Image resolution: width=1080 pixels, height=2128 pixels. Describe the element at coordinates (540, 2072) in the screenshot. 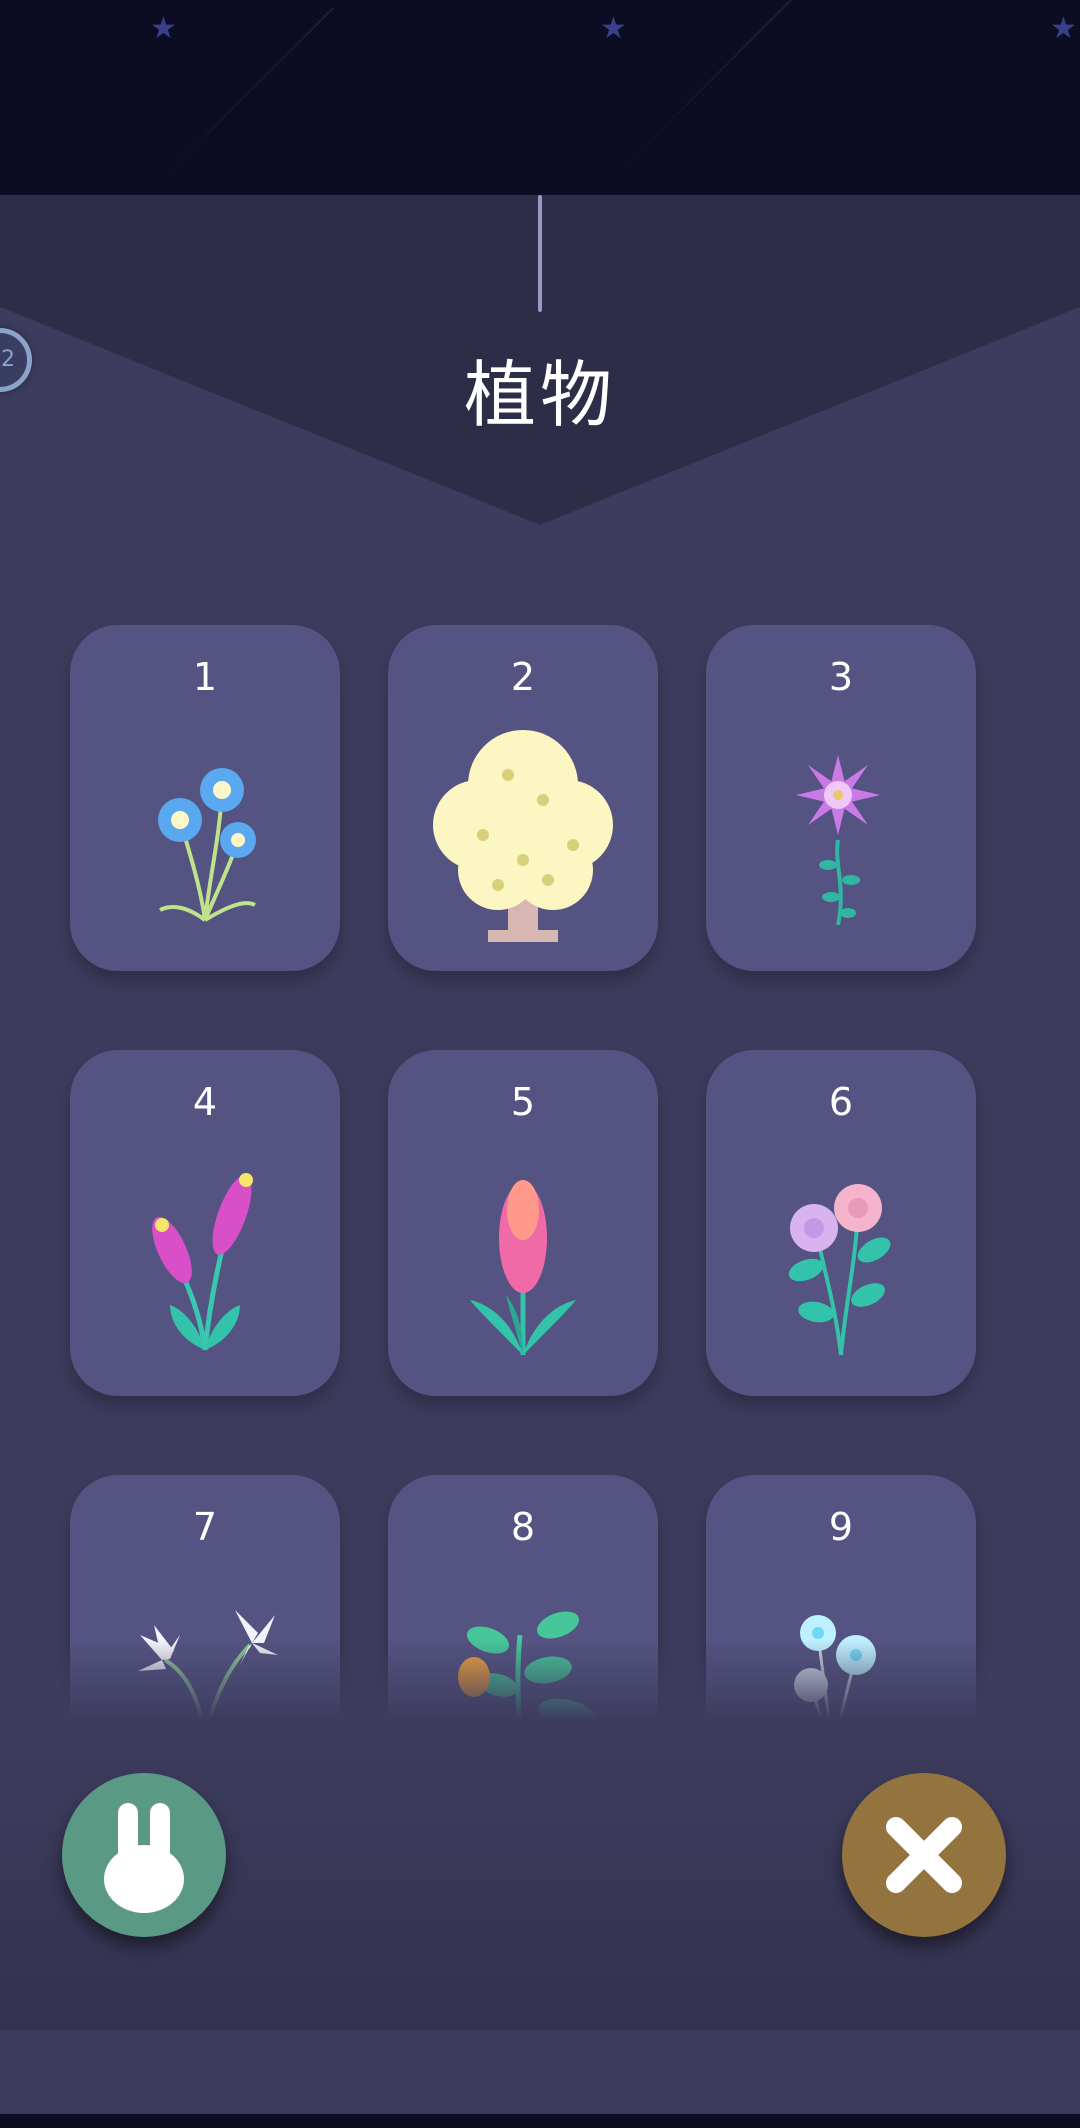

I see `bottom-strip` at that location.